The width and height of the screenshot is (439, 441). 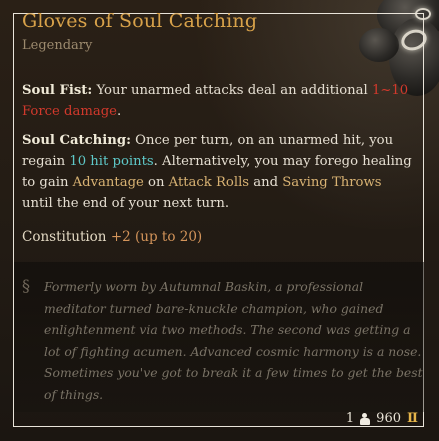 I want to click on item-footer: 1 960 Ⅱ, so click(x=382, y=418).